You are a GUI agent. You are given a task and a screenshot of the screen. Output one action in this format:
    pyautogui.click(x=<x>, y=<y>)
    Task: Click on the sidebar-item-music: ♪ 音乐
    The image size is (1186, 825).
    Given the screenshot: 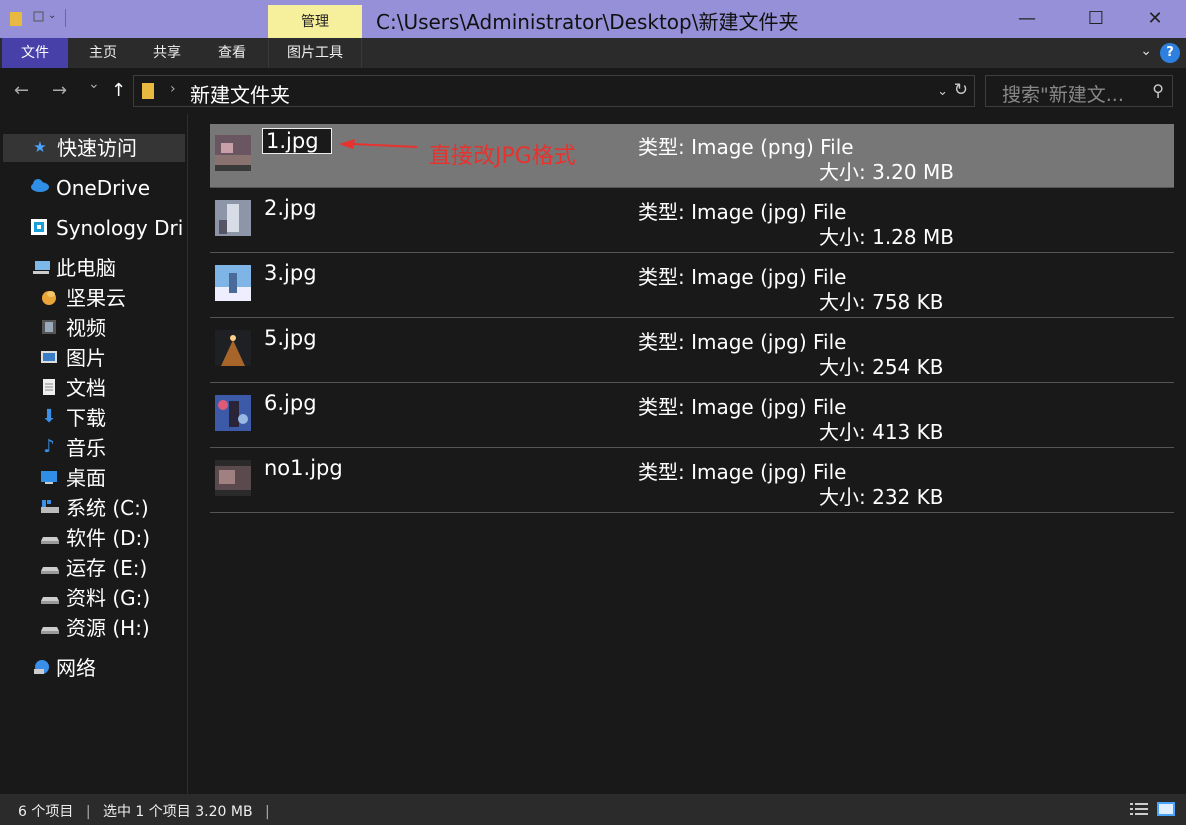 What is the action you would take?
    pyautogui.click(x=93, y=448)
    